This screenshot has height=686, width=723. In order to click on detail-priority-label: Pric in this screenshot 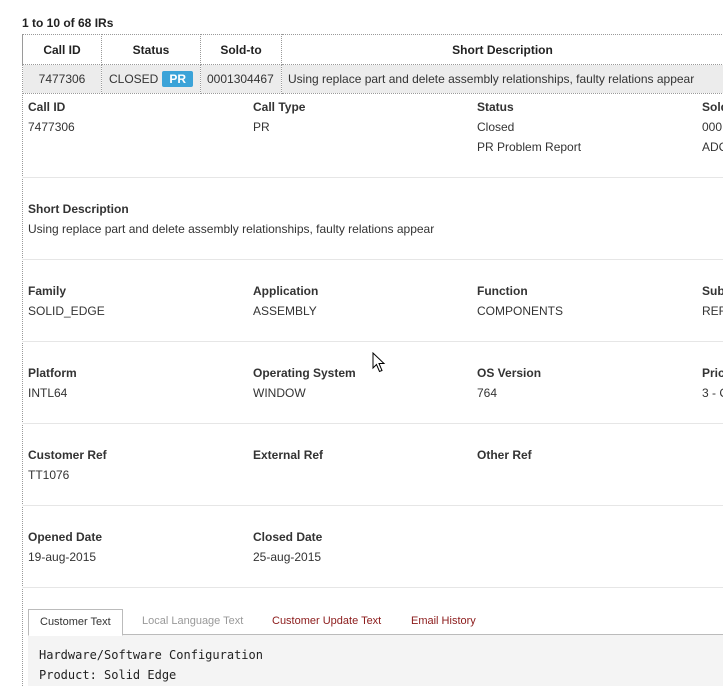, I will do `click(712, 373)`.